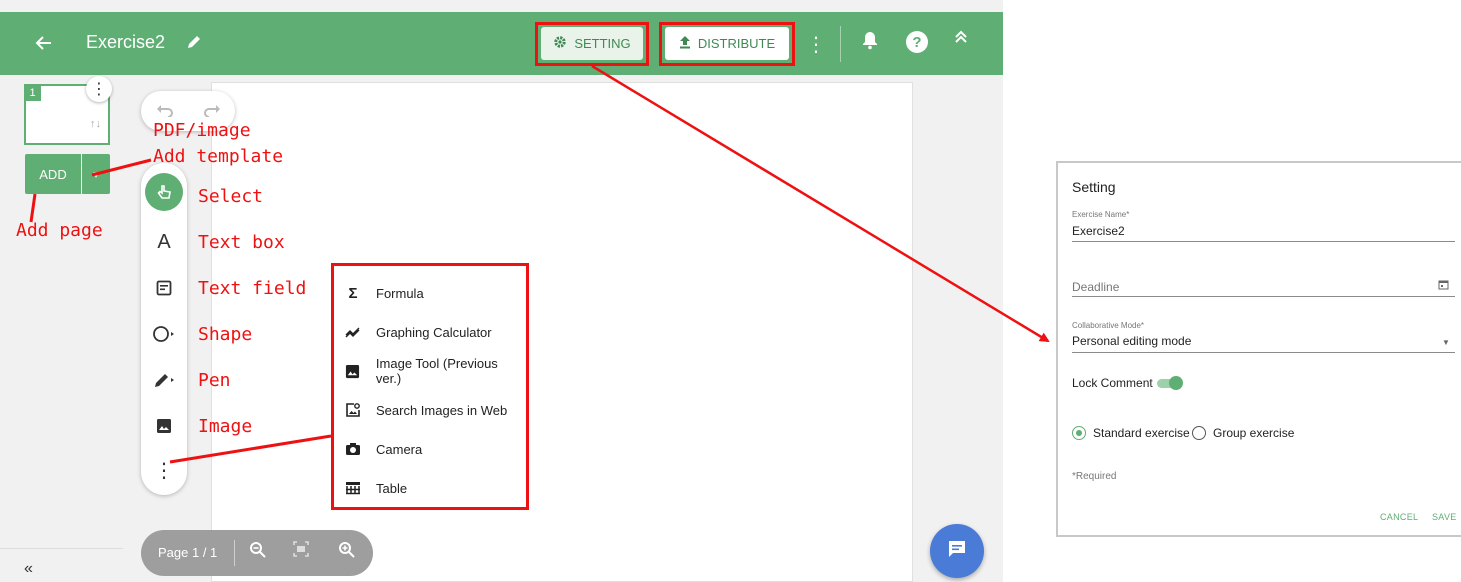  Describe the element at coordinates (165, 111) in the screenshot. I see `undo-icon` at that location.